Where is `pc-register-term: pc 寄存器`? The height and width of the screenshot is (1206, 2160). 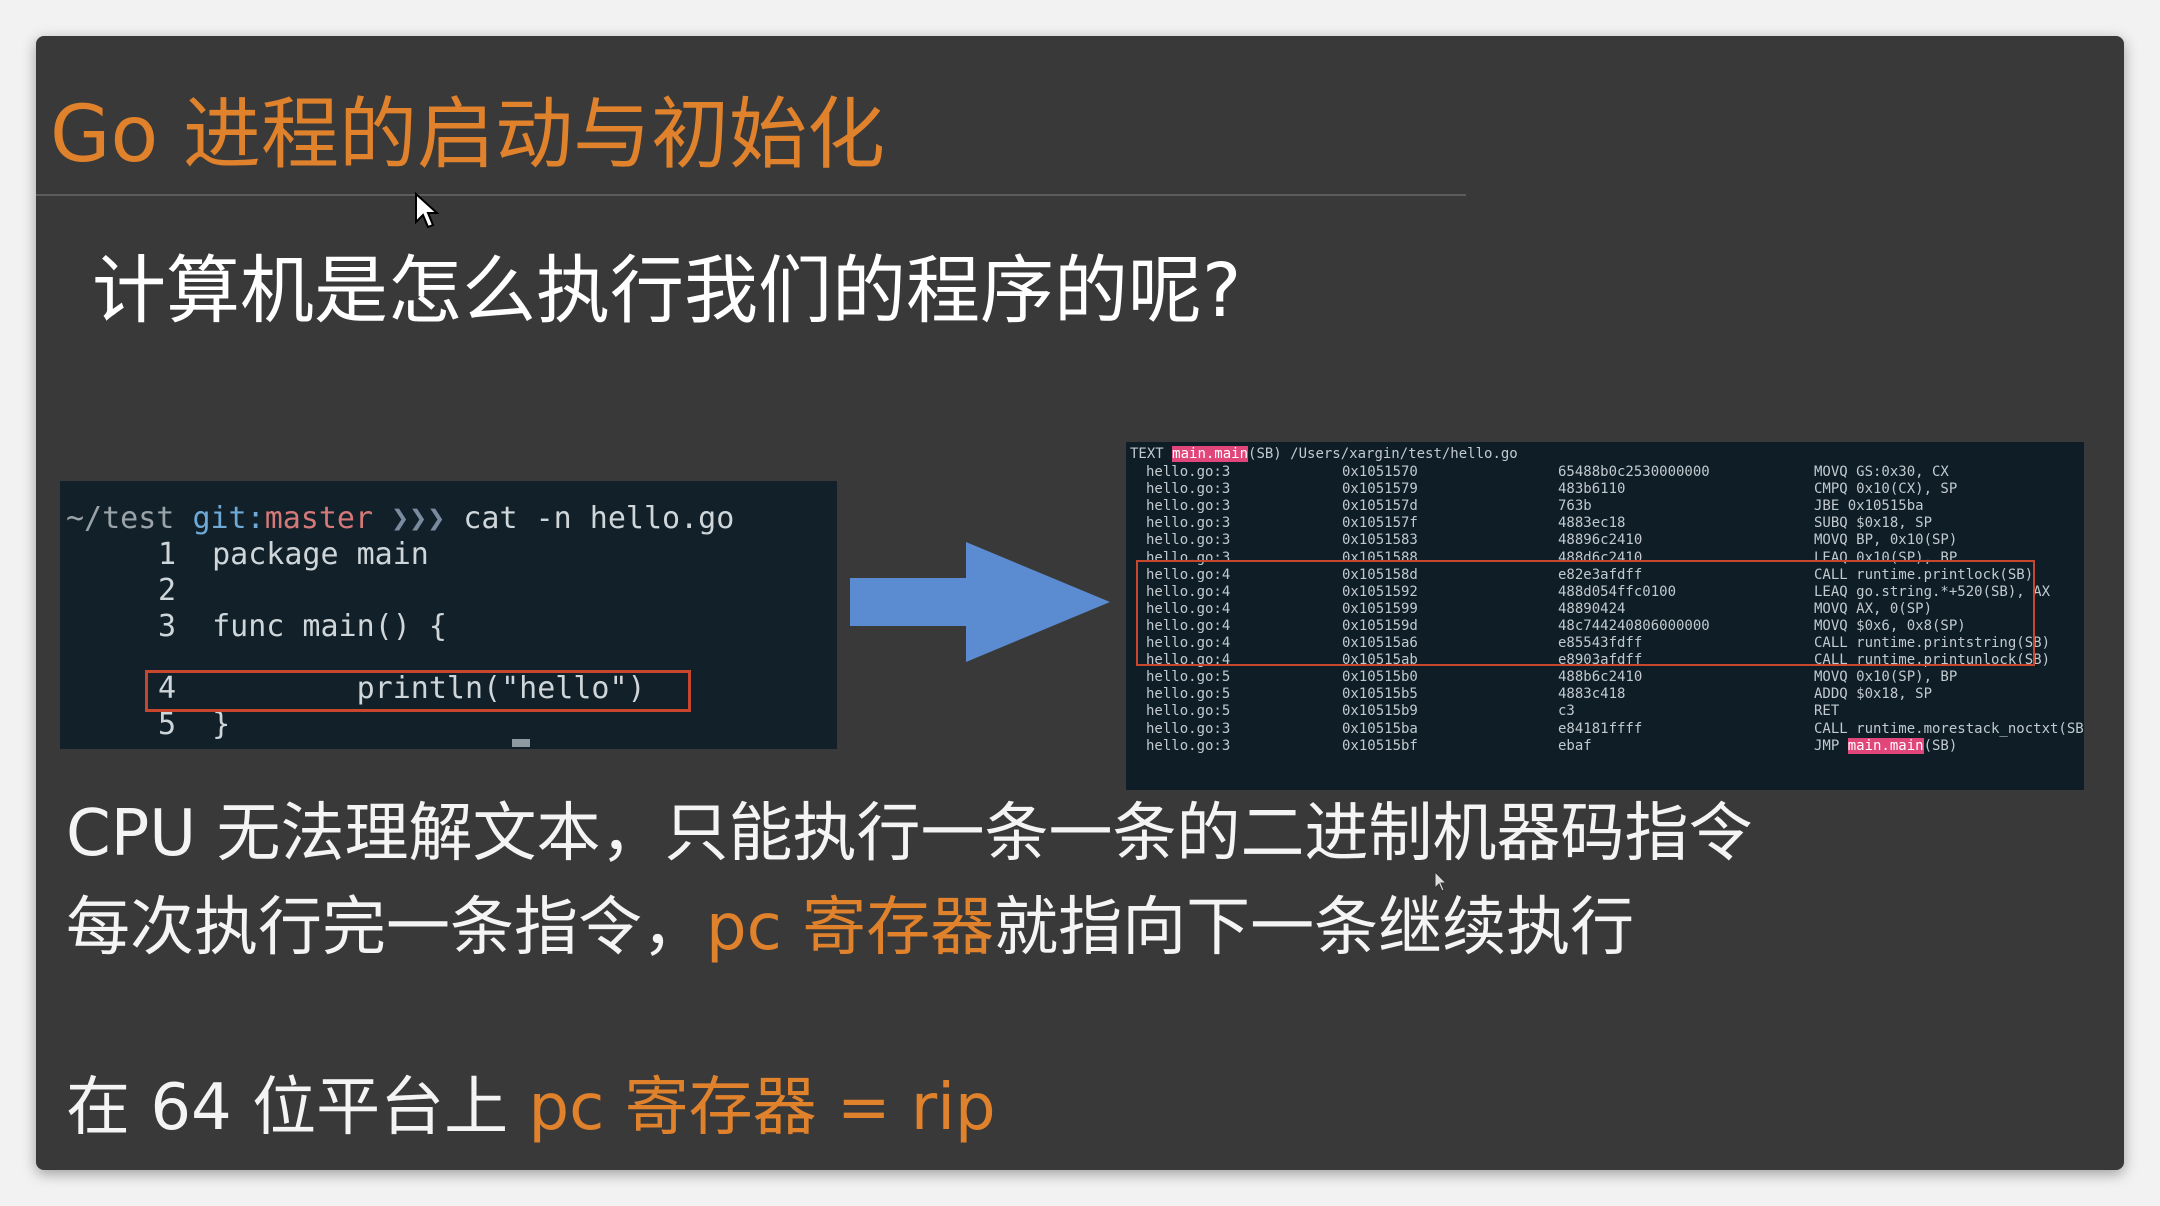
pc-register-term: pc 寄存器 is located at coordinates (850, 928).